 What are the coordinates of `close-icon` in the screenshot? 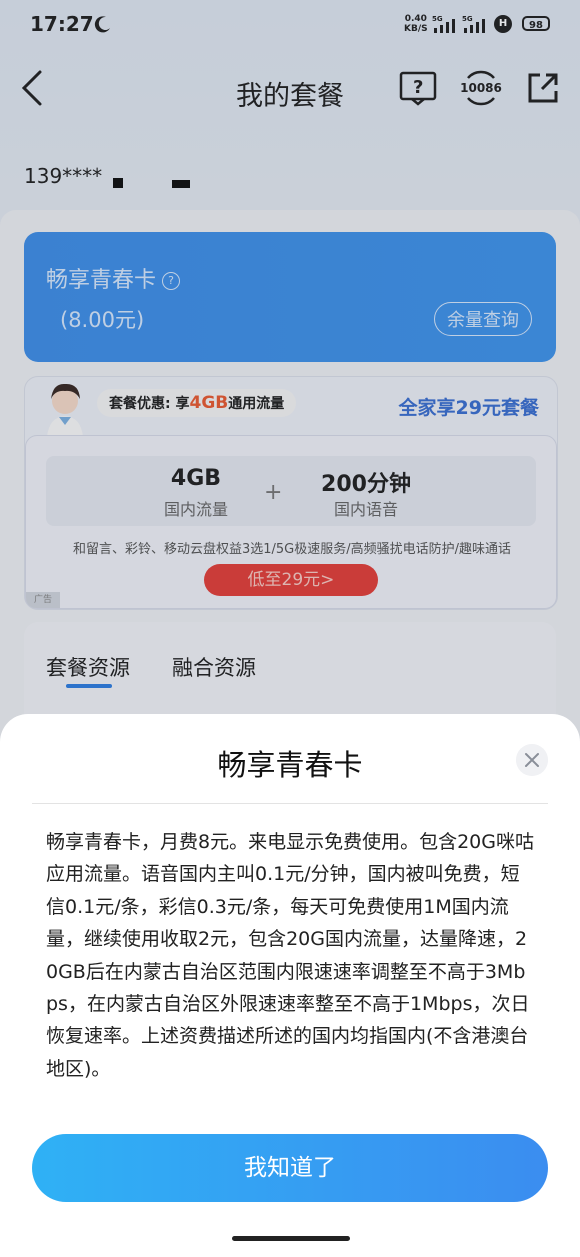 It's located at (532, 760).